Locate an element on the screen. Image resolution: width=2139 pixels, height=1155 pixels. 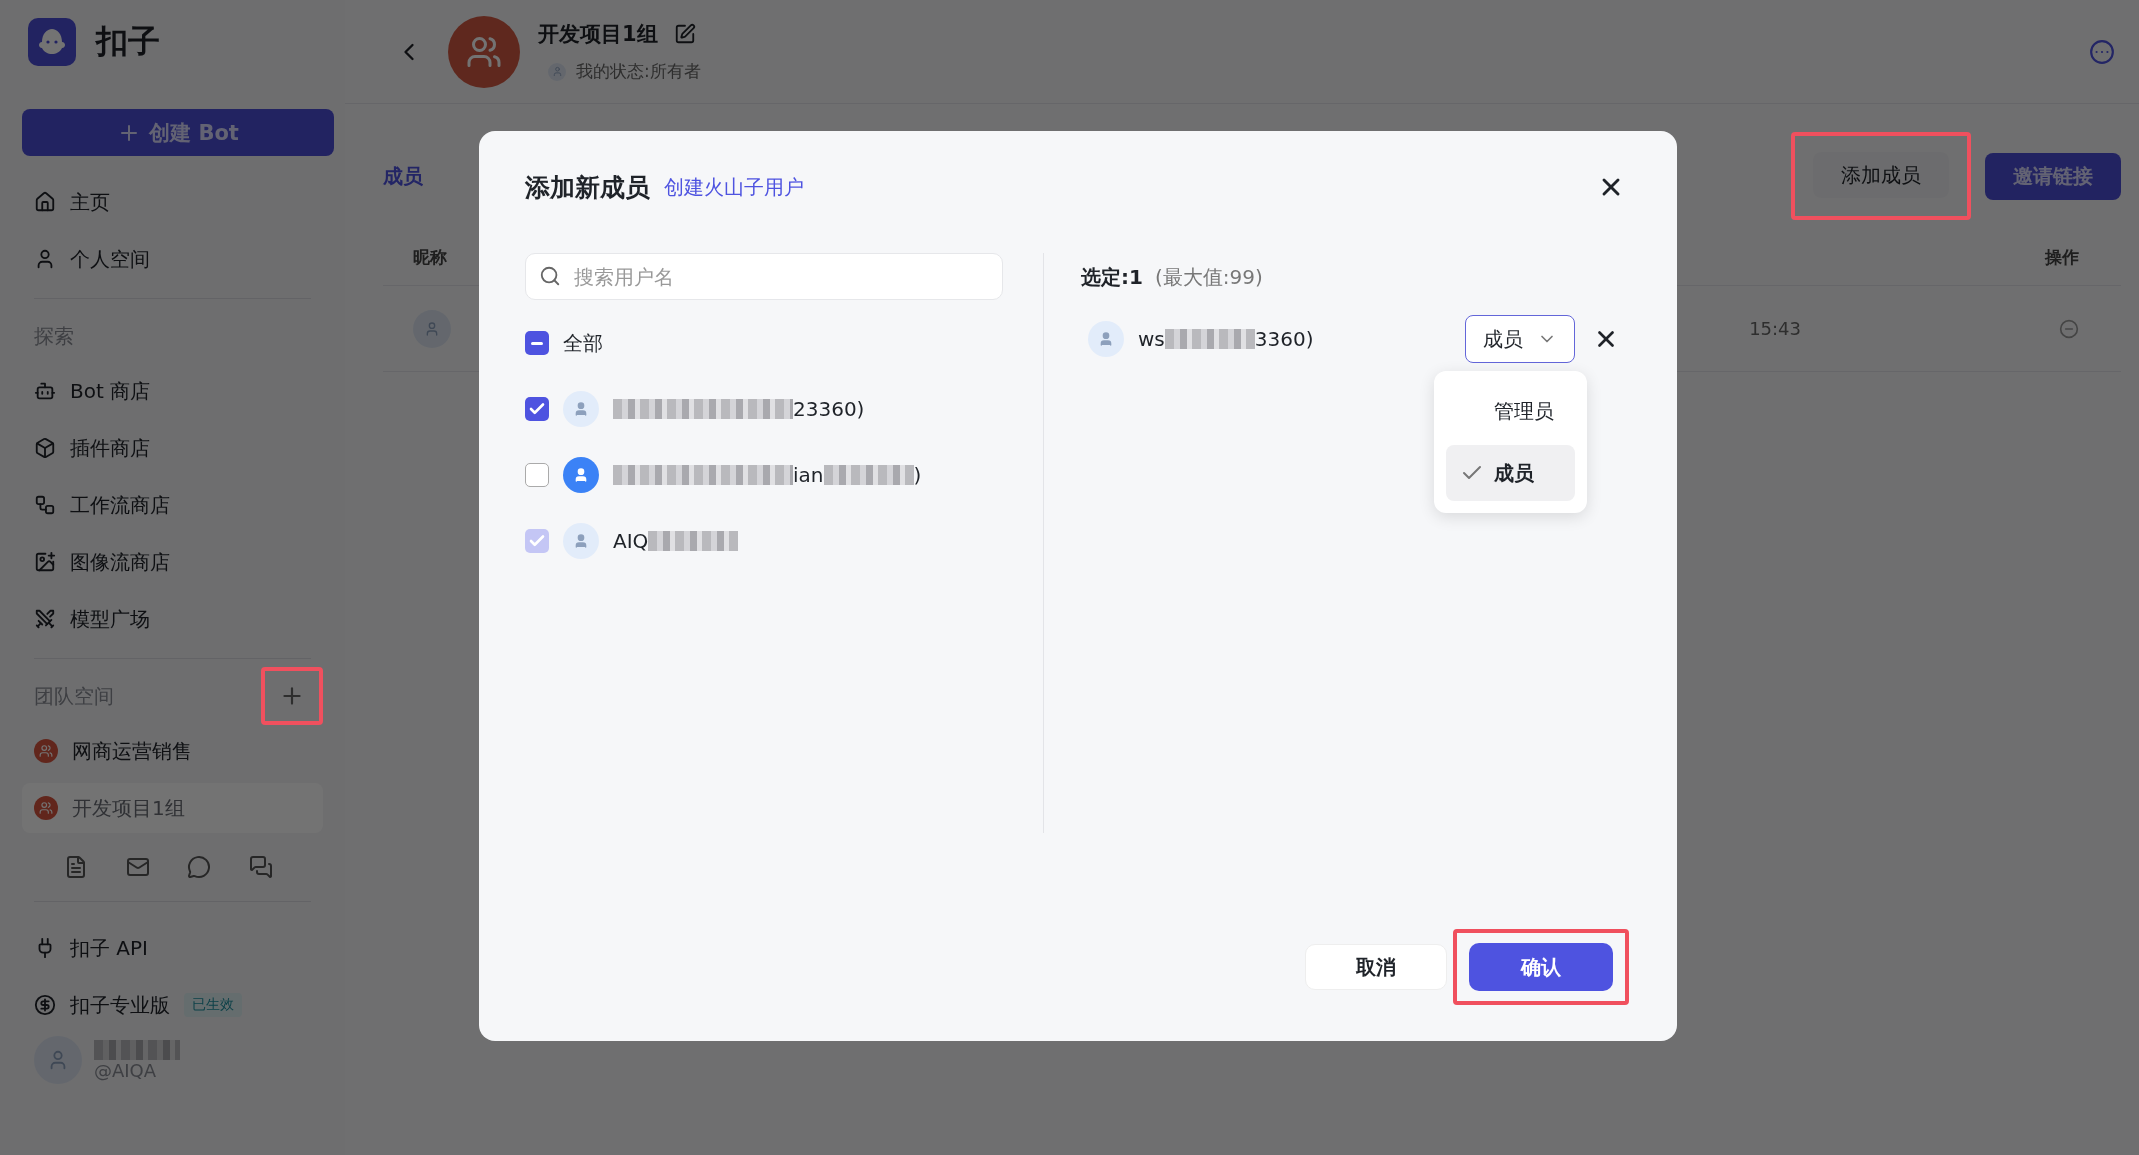
nav-item: 个人空间 is located at coordinates (172, 259).